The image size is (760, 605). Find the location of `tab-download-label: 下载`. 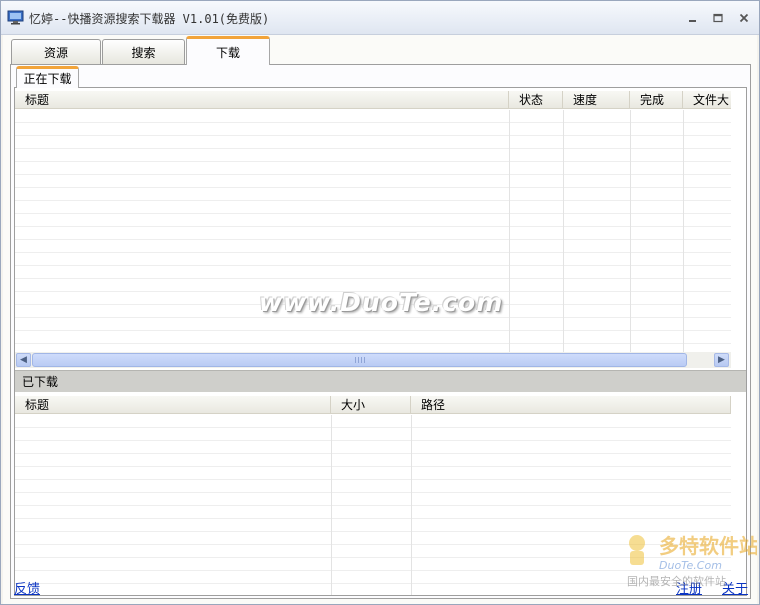

tab-download-label: 下载 is located at coordinates (227, 52).